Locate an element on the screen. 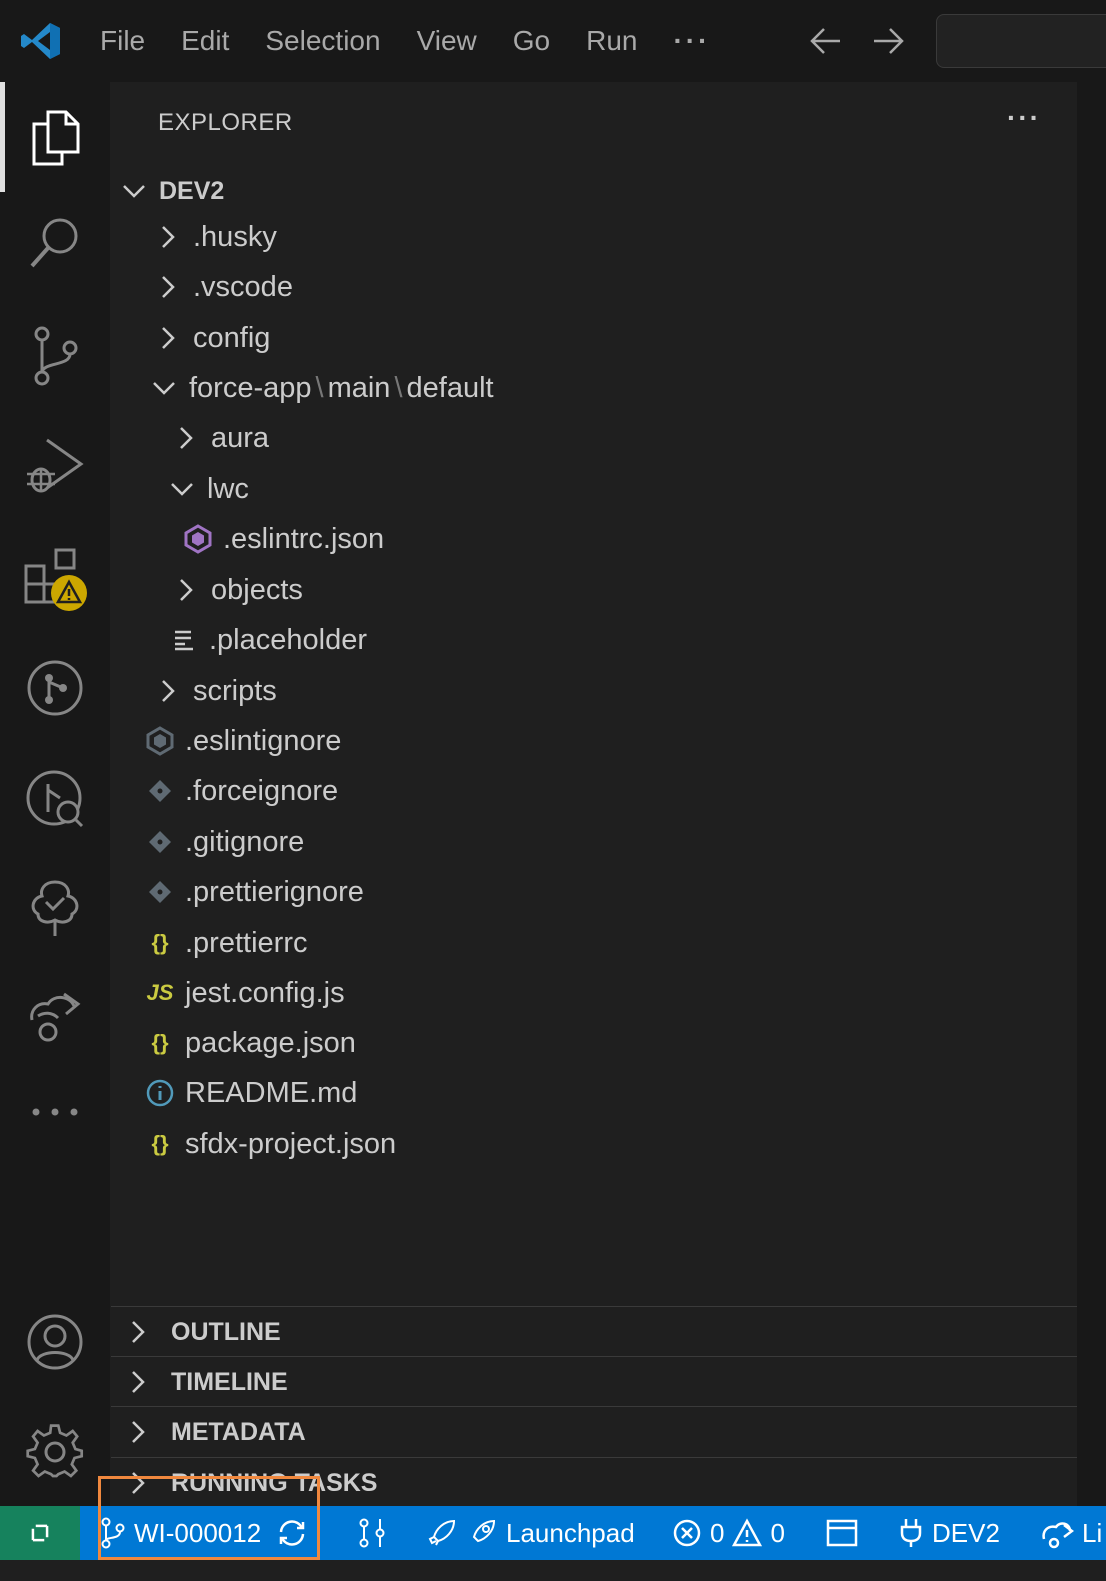  info-icon is located at coordinates (160, 1093).